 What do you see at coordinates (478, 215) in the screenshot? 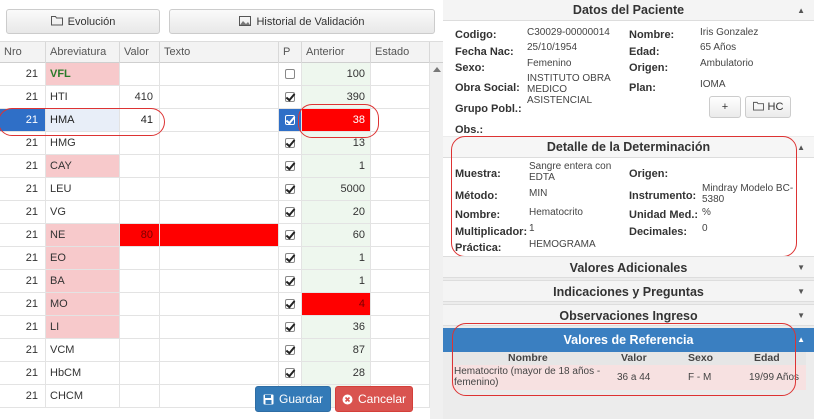
I see `det-nombre-label: Nombre:` at bounding box center [478, 215].